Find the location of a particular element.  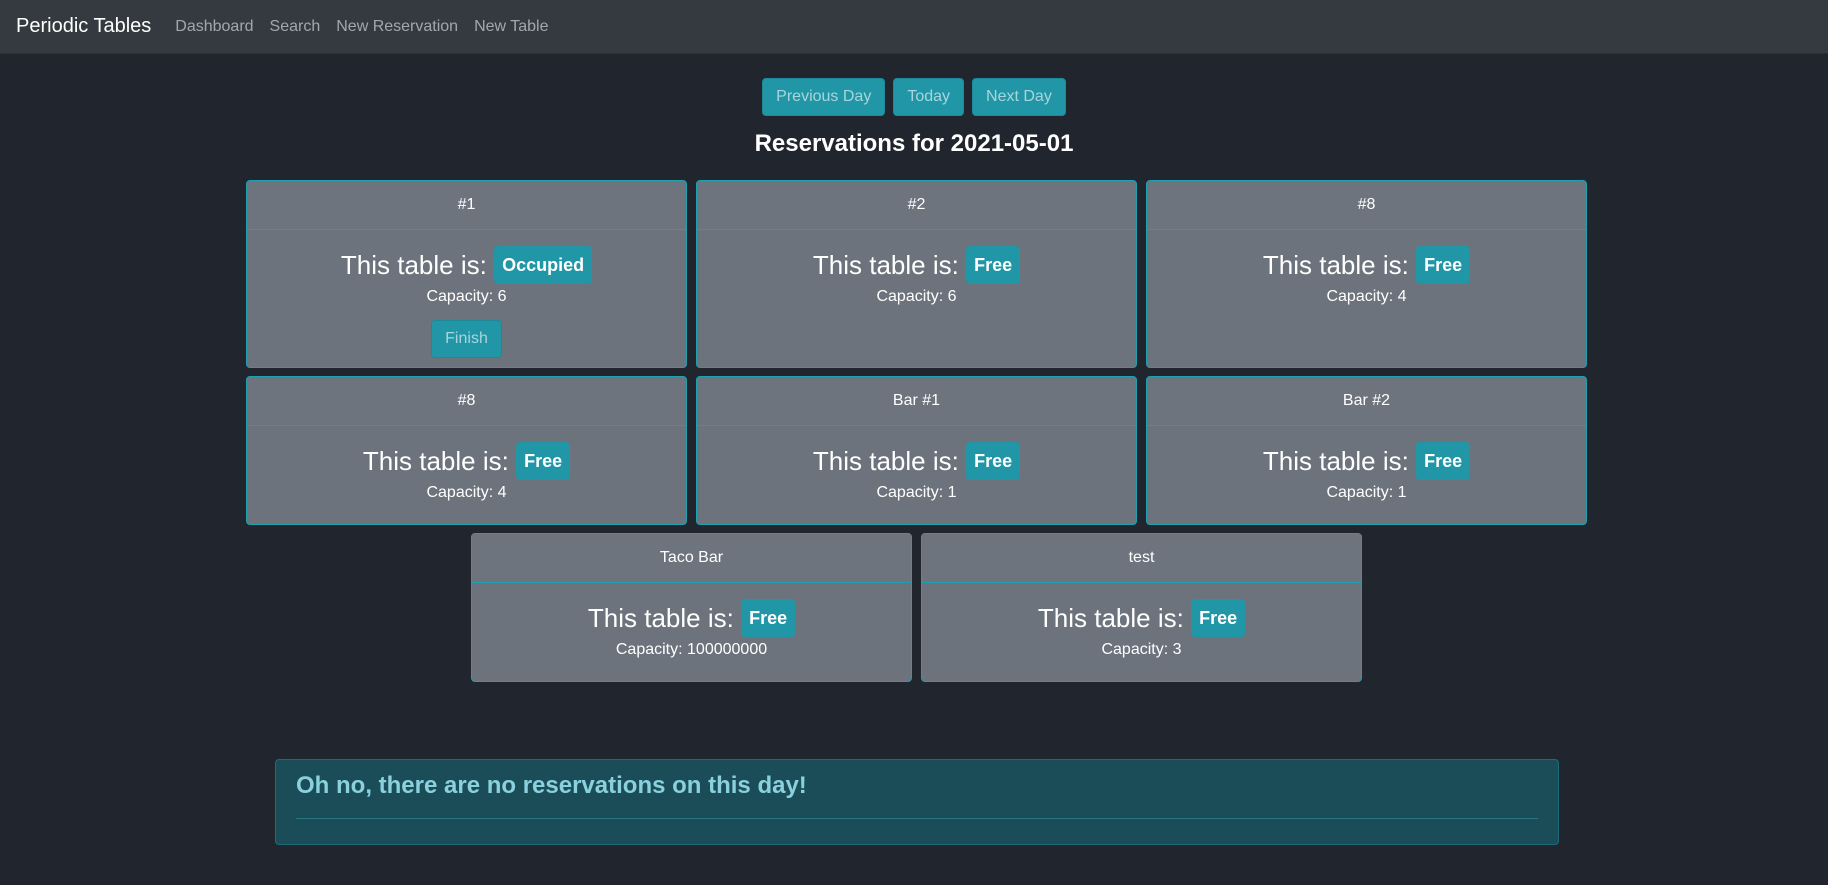

alert-divider is located at coordinates (917, 818).